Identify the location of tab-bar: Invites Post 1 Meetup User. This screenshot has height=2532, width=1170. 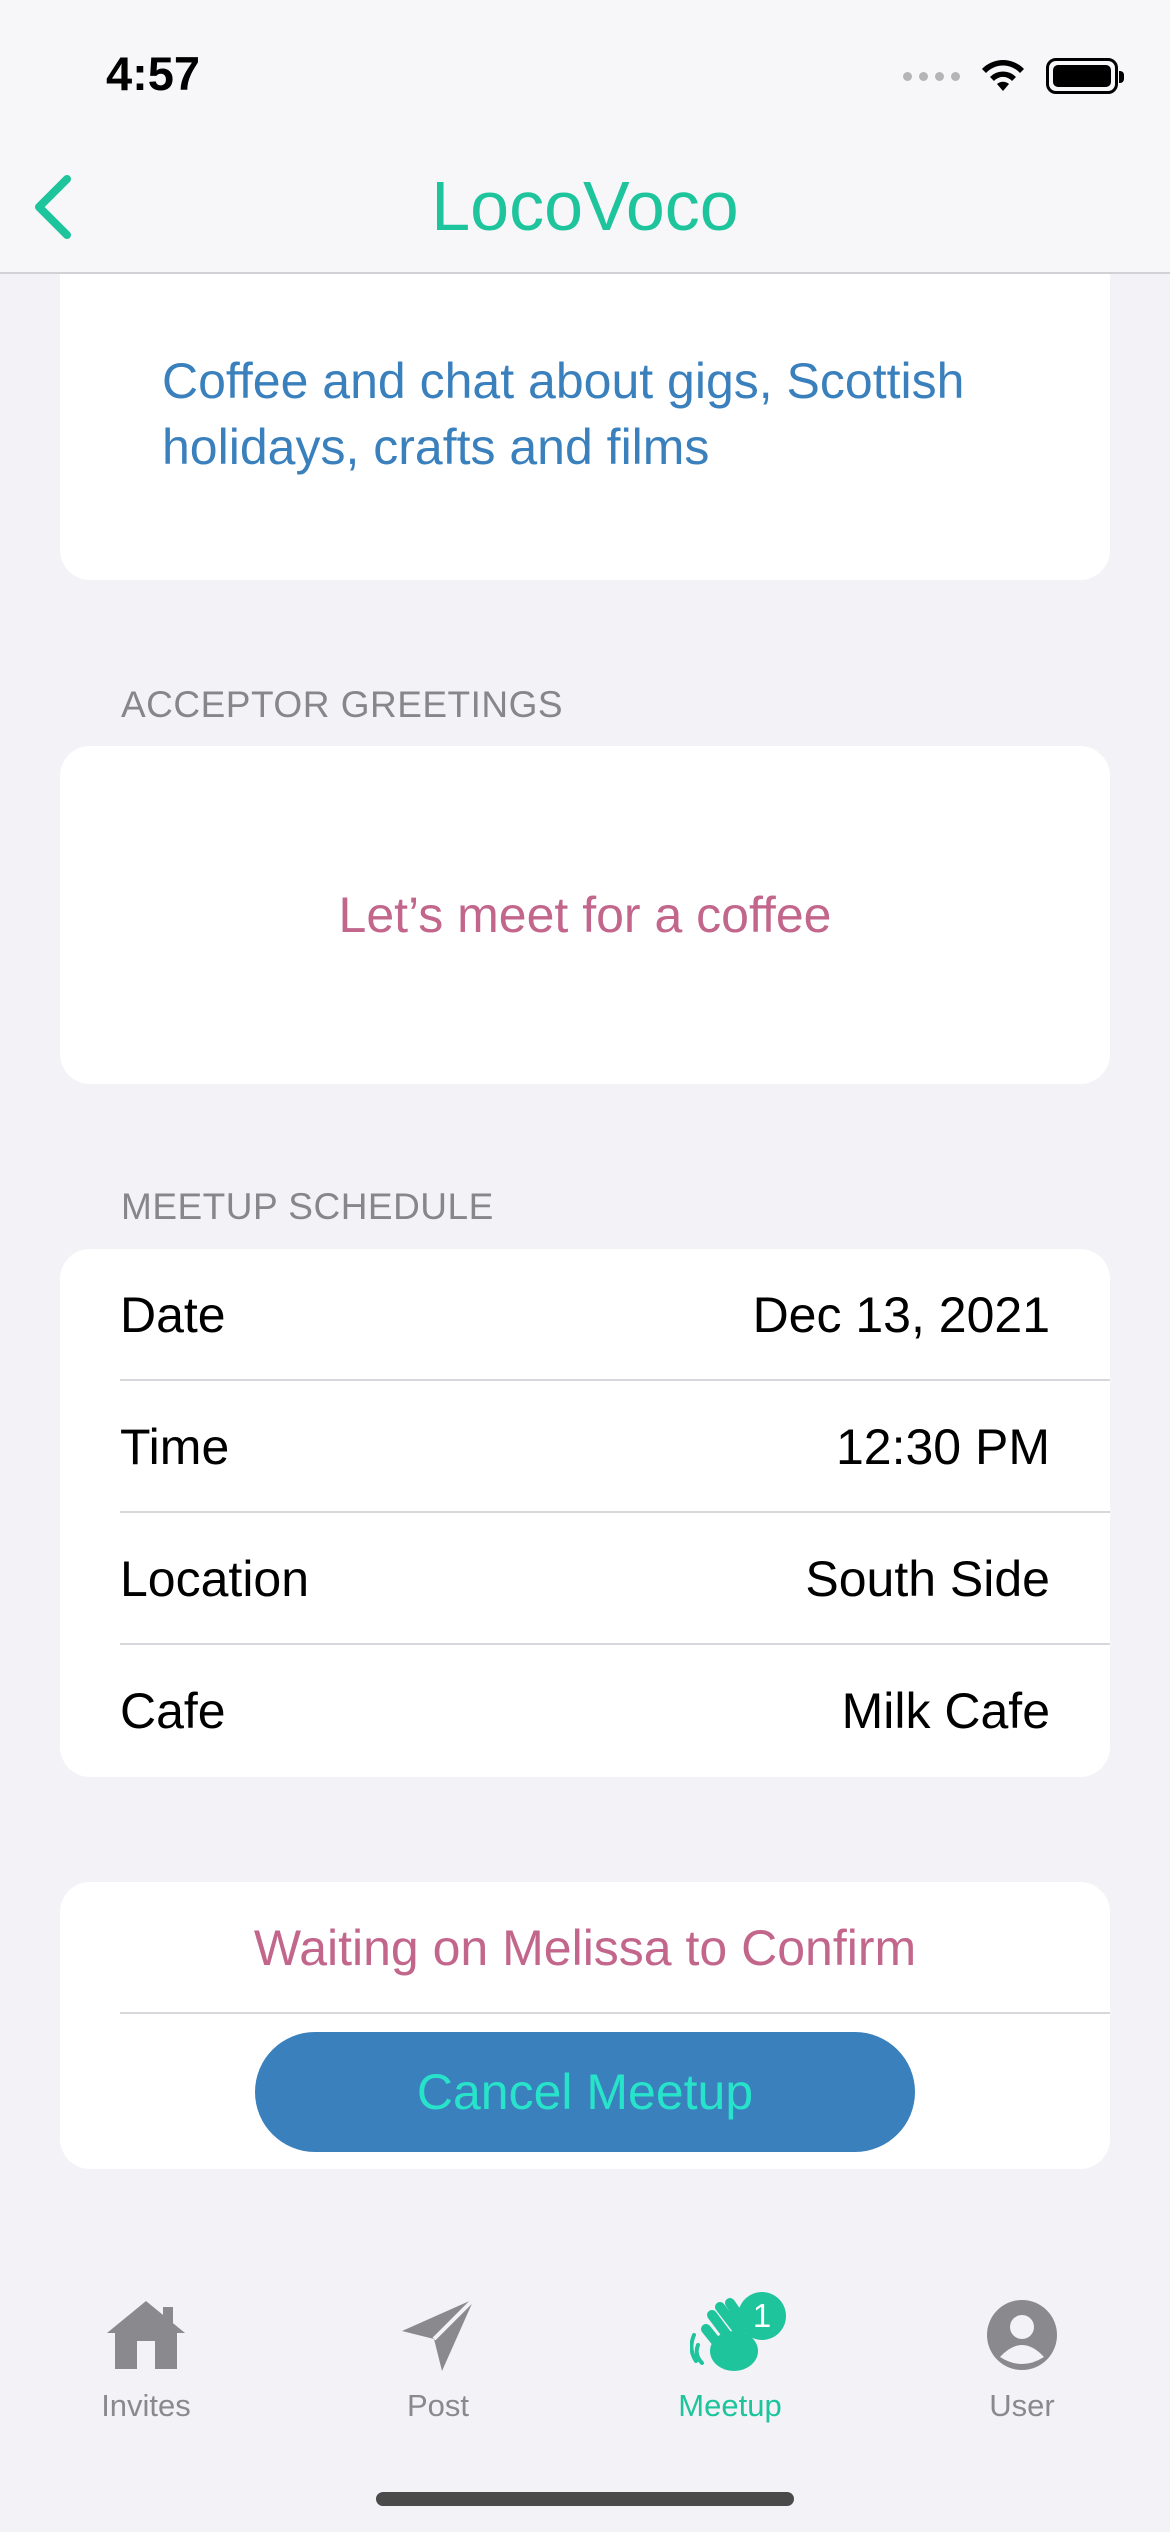
(585, 2391).